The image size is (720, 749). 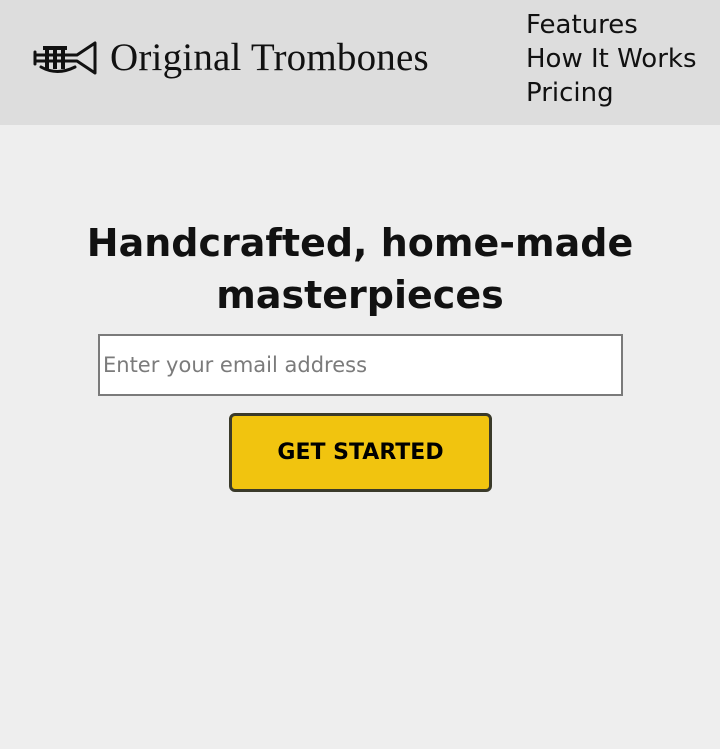 I want to click on brand-logo: Original Trombones, so click(x=231, y=58).